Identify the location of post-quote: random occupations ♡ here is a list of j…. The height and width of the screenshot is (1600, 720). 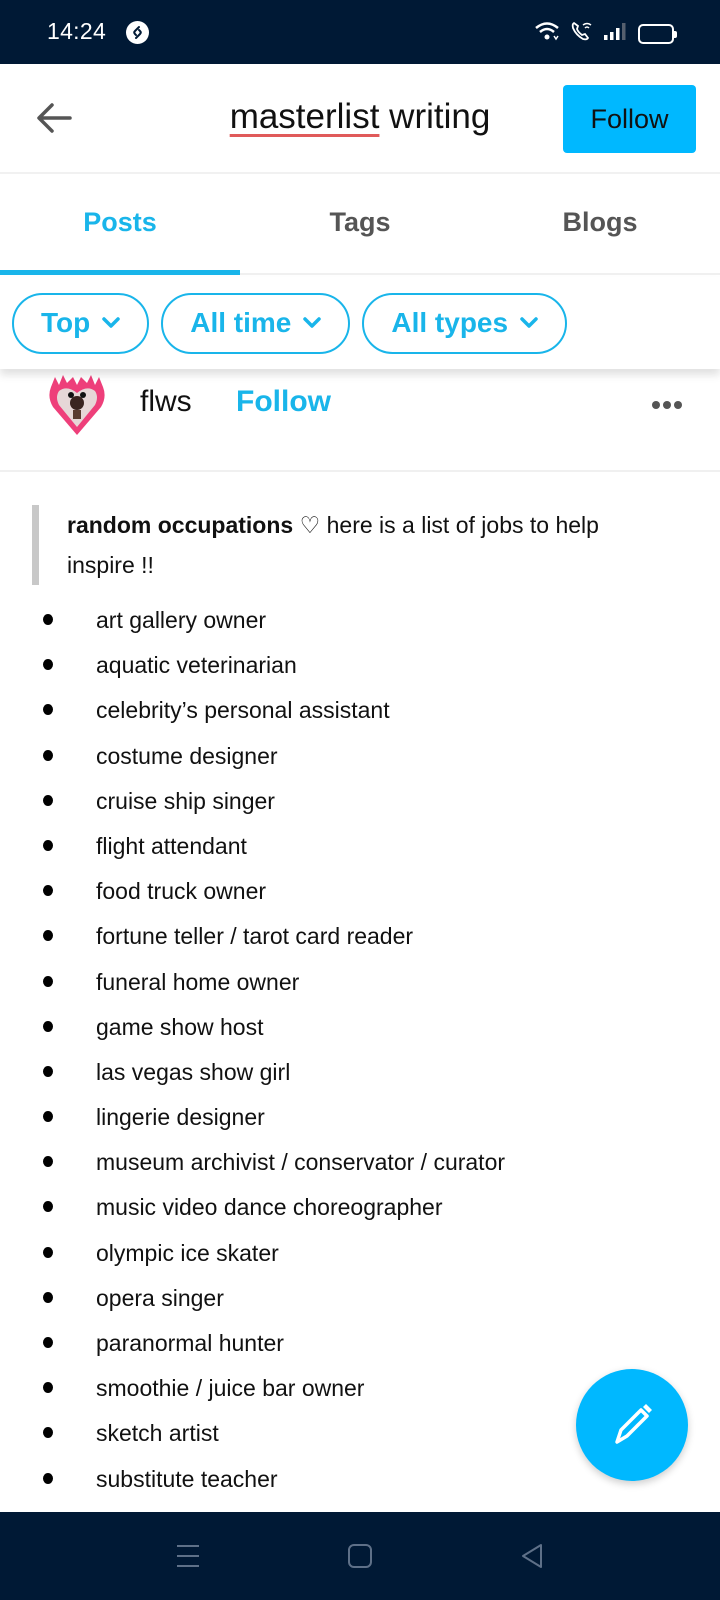
(342, 545).